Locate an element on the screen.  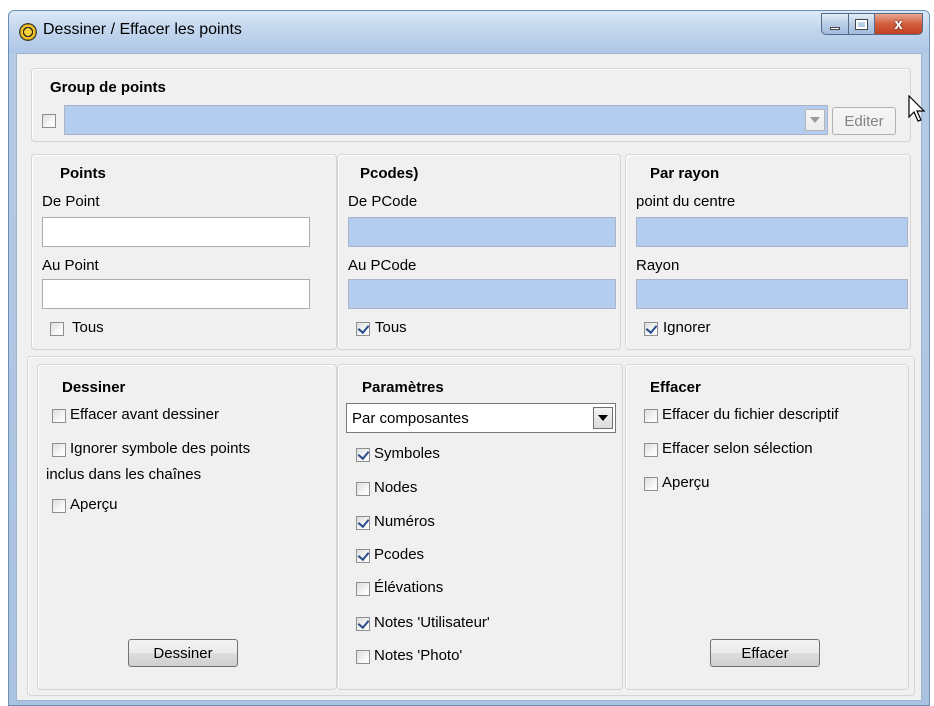
close-button: x is located at coordinates (899, 24).